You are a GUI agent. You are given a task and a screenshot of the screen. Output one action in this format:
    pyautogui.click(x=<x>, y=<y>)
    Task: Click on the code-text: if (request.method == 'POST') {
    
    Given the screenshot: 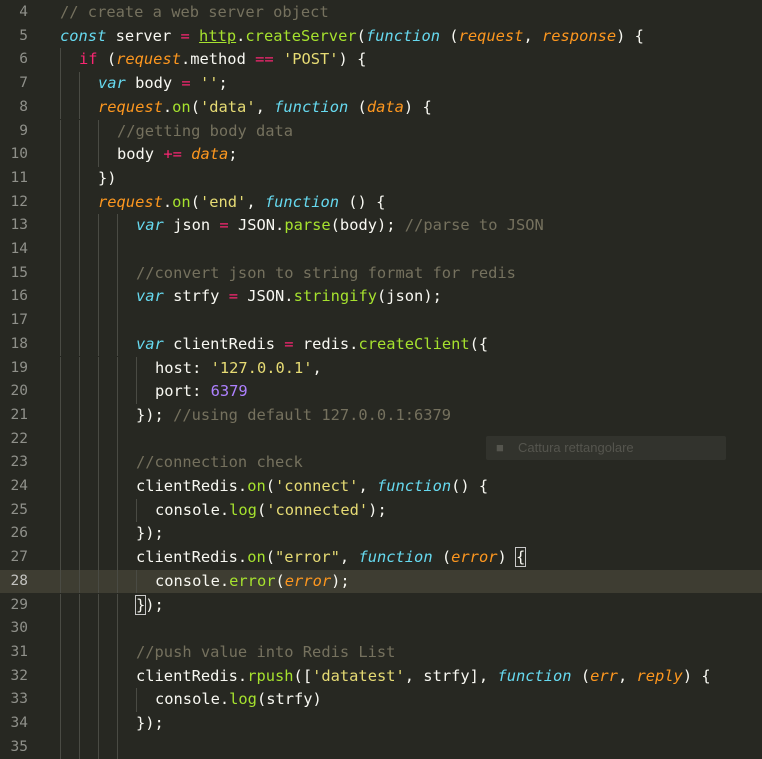 What is the action you would take?
    pyautogui.click(x=222, y=60)
    